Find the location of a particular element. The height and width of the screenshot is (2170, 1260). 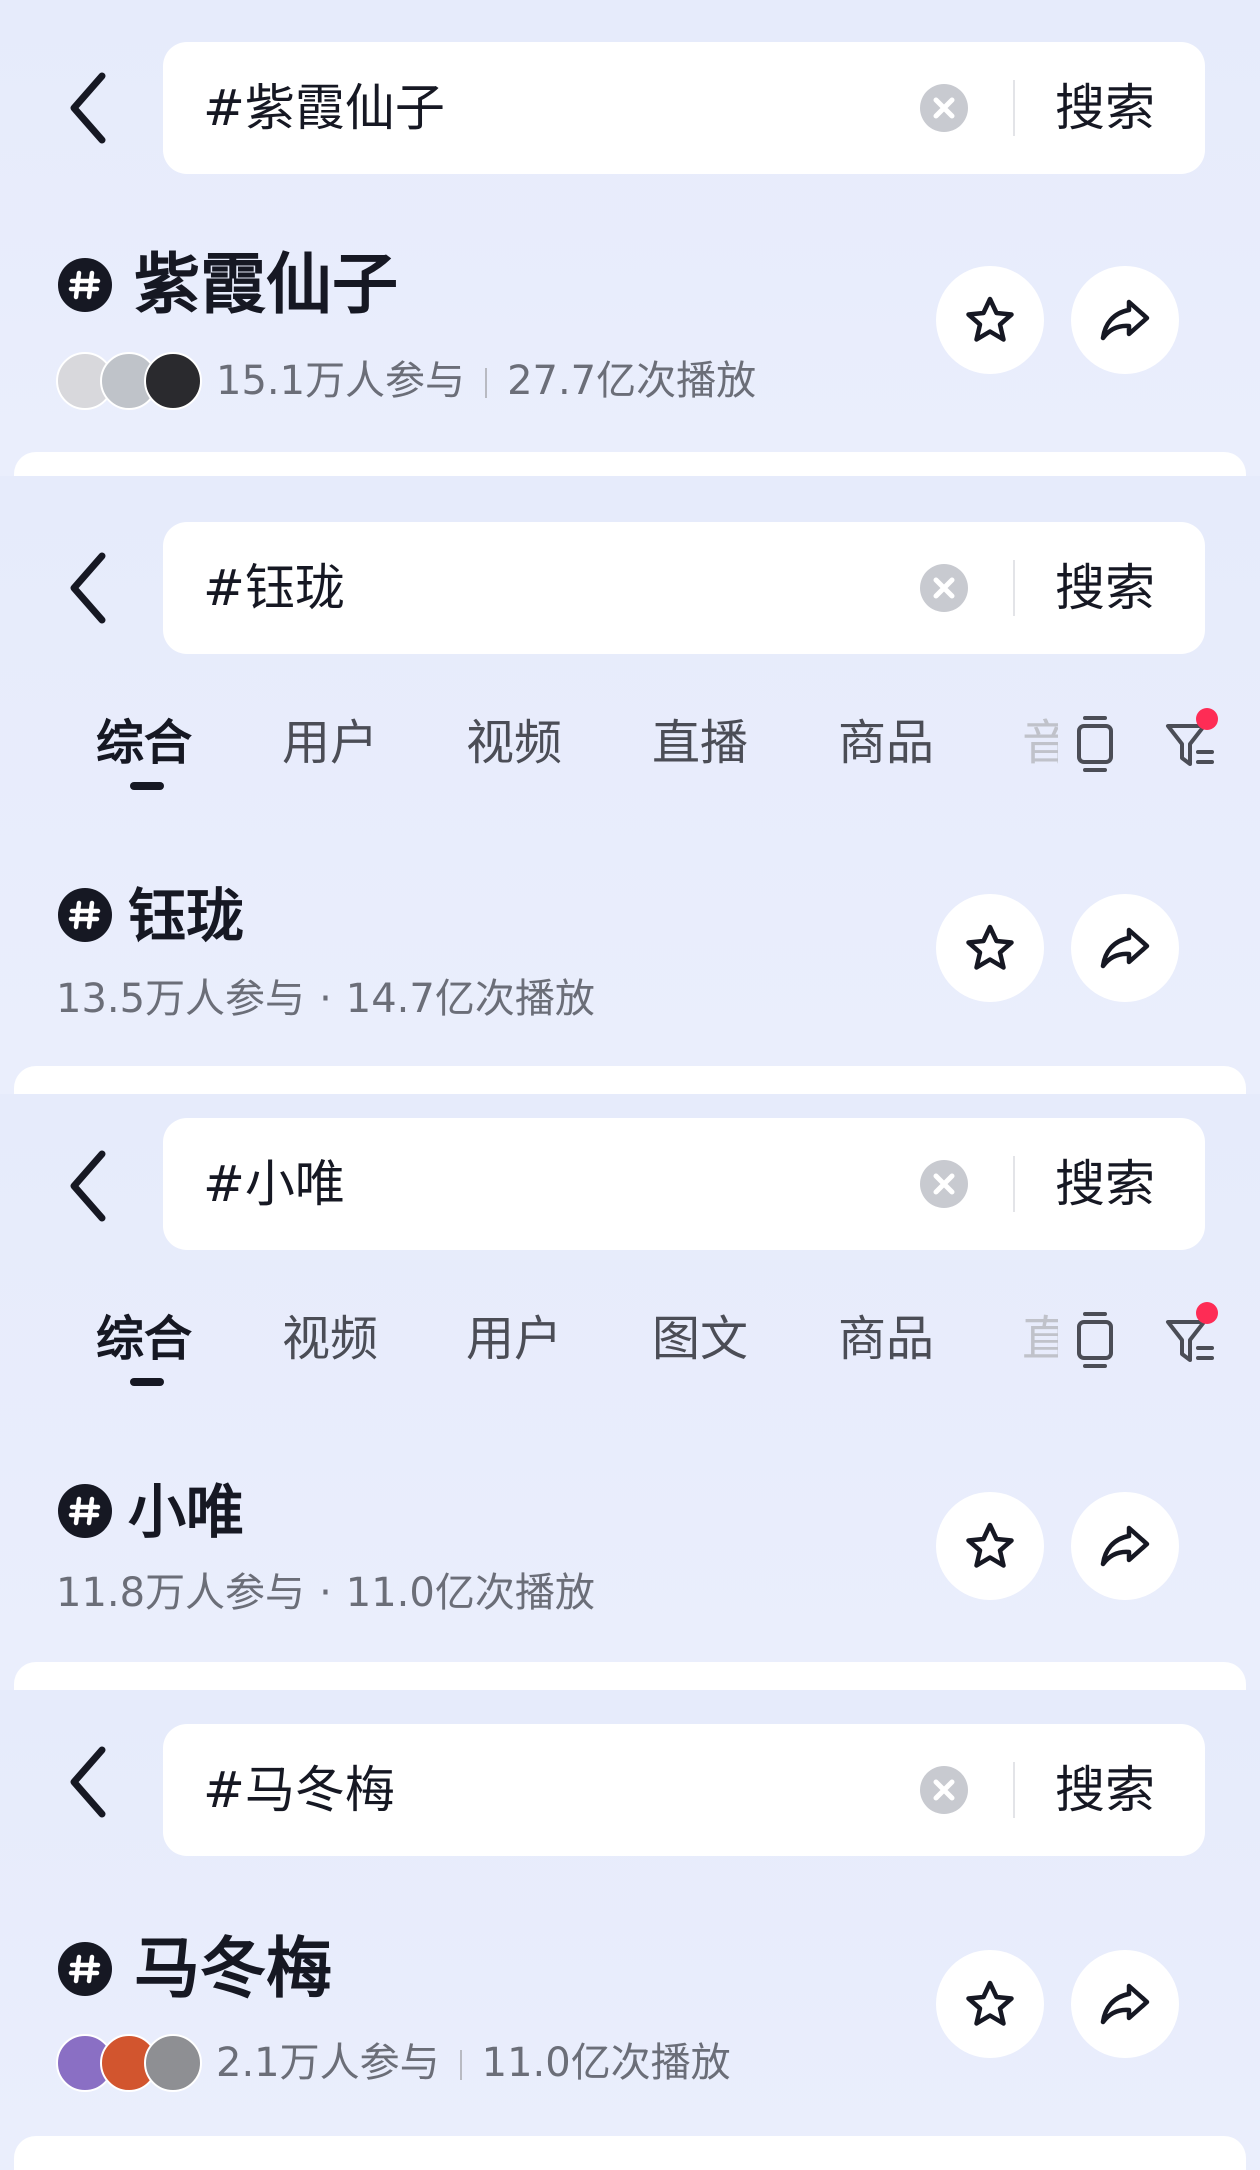

participants-count: 15.1万人参与 is located at coordinates (341, 381).